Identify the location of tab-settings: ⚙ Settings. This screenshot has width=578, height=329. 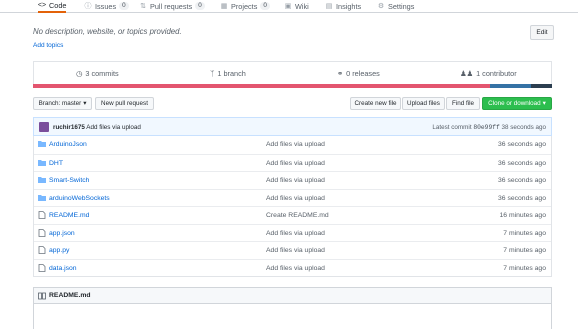
(396, 6).